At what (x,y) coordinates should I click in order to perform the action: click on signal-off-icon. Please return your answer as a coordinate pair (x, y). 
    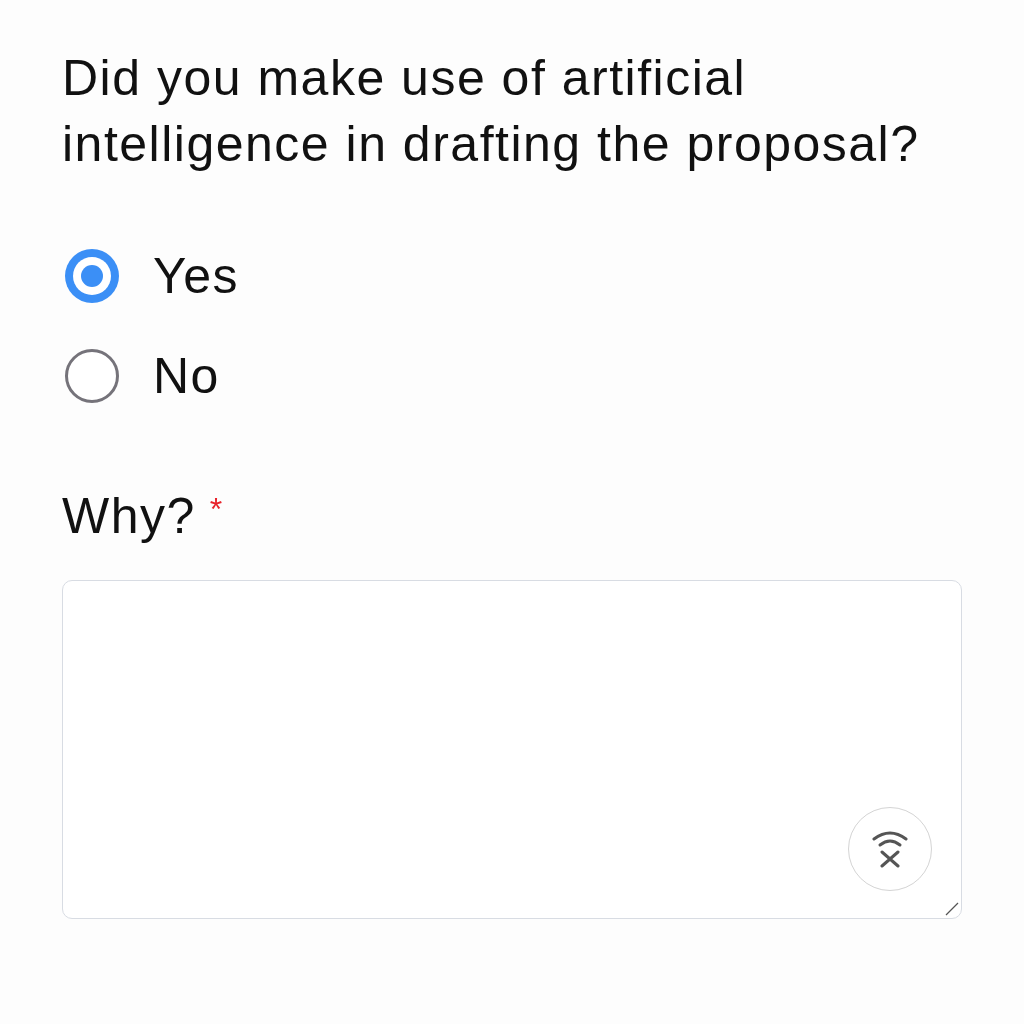
    Looking at the image, I should click on (890, 849).